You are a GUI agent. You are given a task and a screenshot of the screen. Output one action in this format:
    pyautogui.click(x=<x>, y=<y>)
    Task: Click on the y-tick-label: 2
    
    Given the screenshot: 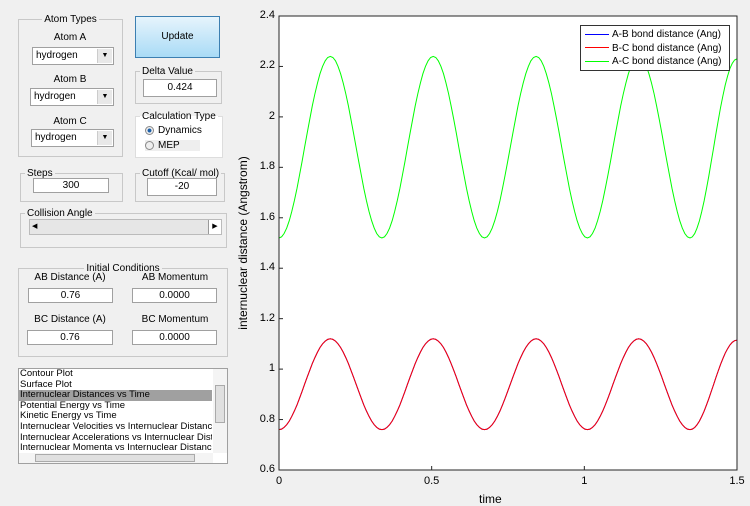 What is the action you would take?
    pyautogui.click(x=271, y=115)
    